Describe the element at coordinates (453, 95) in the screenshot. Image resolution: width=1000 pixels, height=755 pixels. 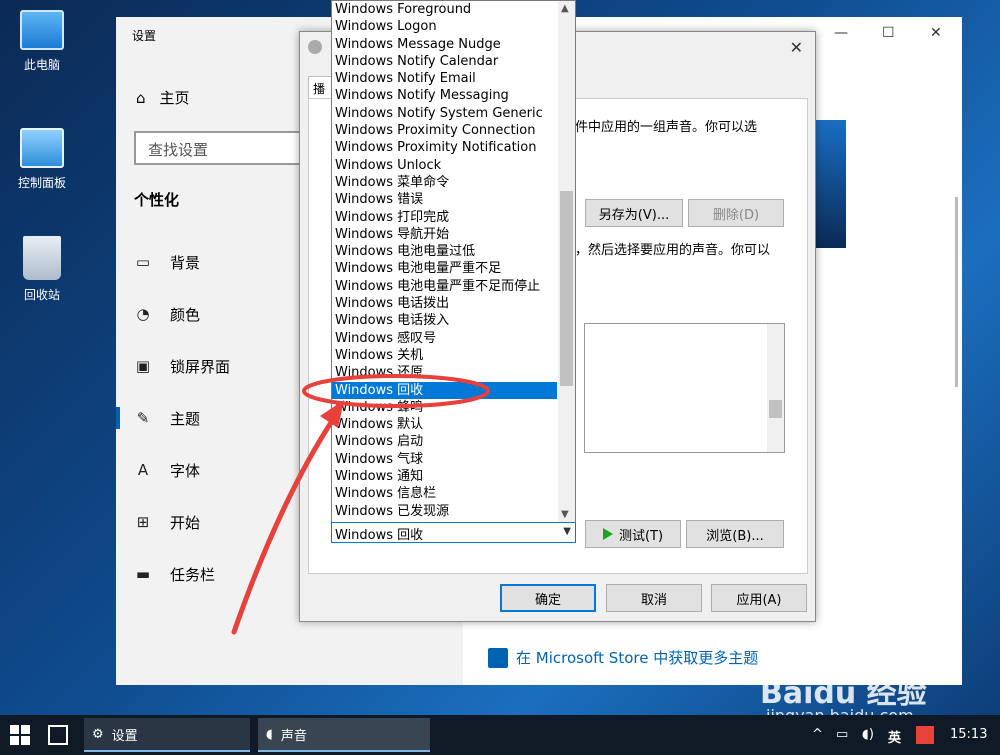
I see `dropdown-item: Windows Notify Messaging` at that location.